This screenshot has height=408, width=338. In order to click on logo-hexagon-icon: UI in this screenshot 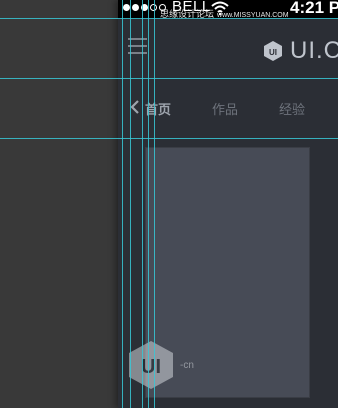, I will do `click(273, 51)`.